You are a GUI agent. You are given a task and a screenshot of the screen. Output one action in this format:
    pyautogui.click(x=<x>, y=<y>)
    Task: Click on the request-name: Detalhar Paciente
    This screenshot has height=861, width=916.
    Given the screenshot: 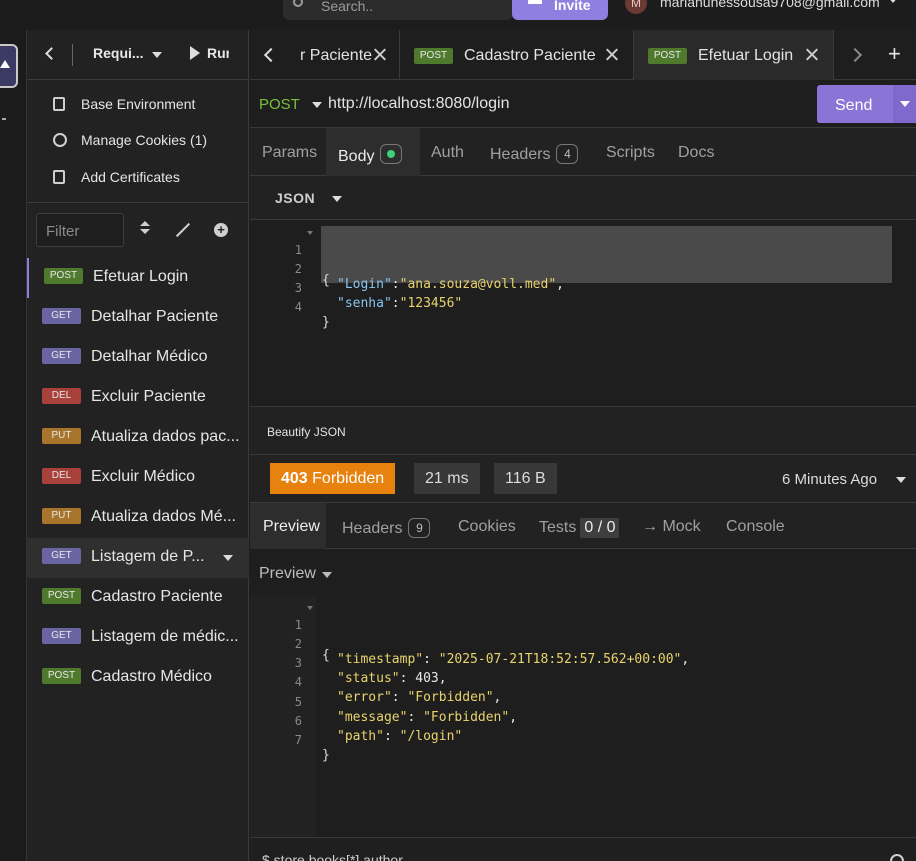 What is the action you would take?
    pyautogui.click(x=155, y=316)
    